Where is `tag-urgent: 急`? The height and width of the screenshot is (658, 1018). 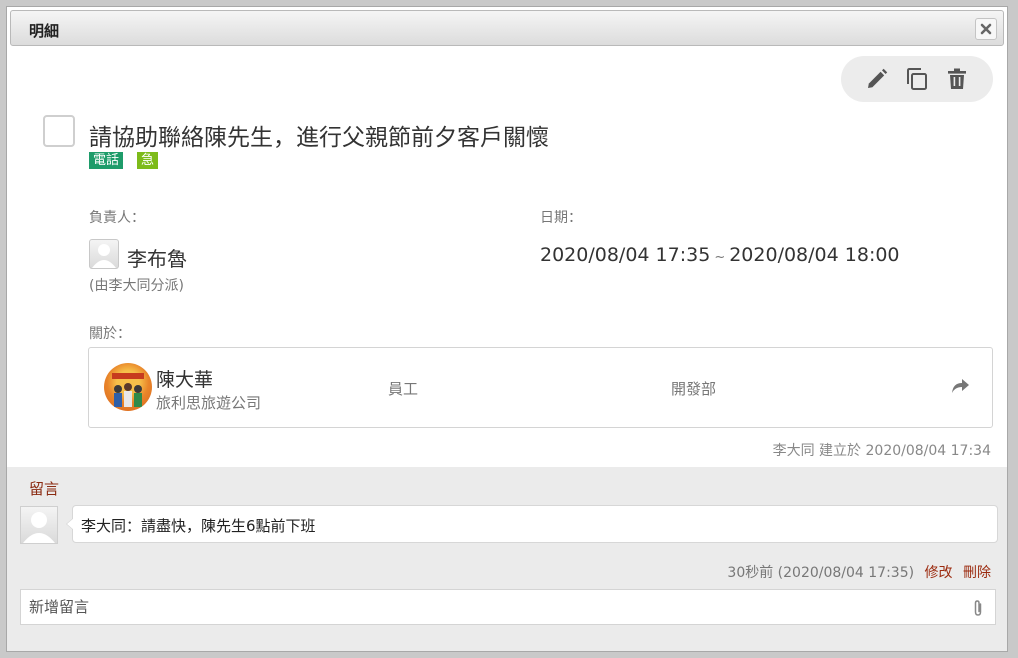
tag-urgent: 急 is located at coordinates (148, 160).